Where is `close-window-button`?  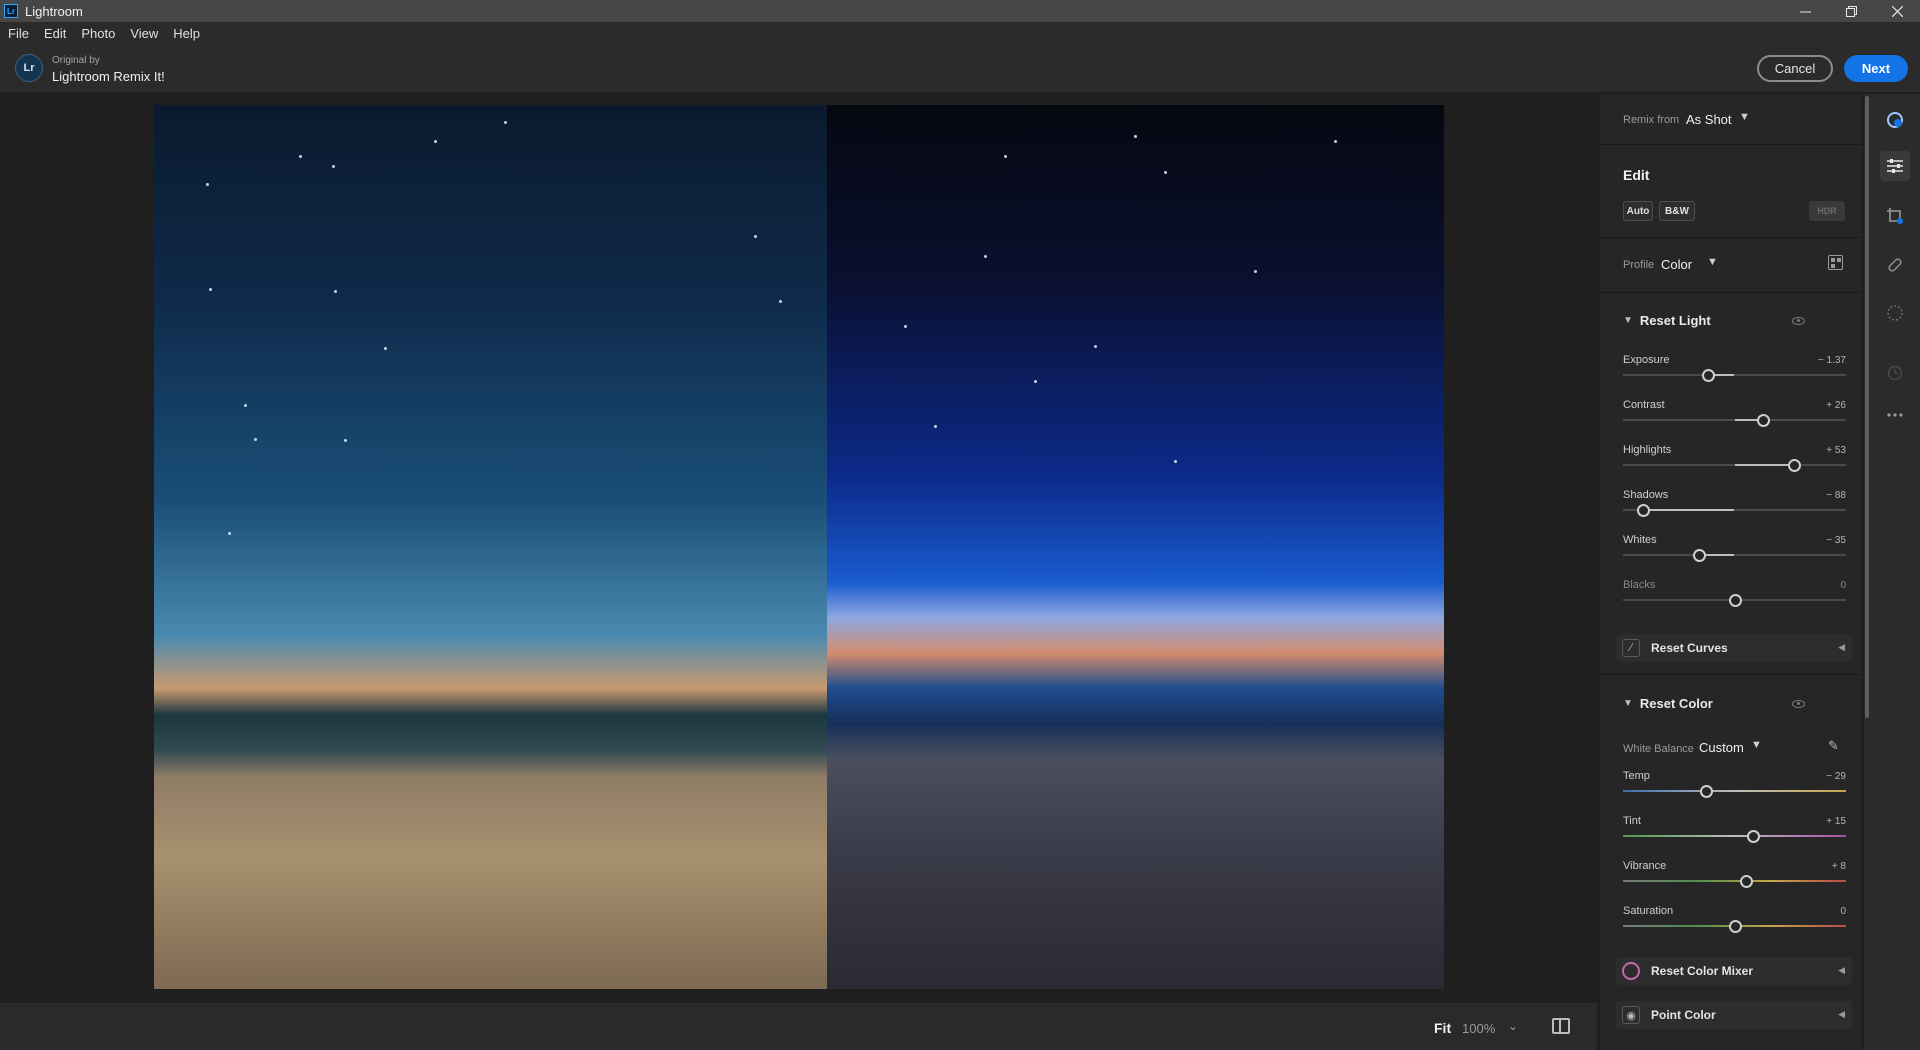 close-window-button is located at coordinates (1897, 11).